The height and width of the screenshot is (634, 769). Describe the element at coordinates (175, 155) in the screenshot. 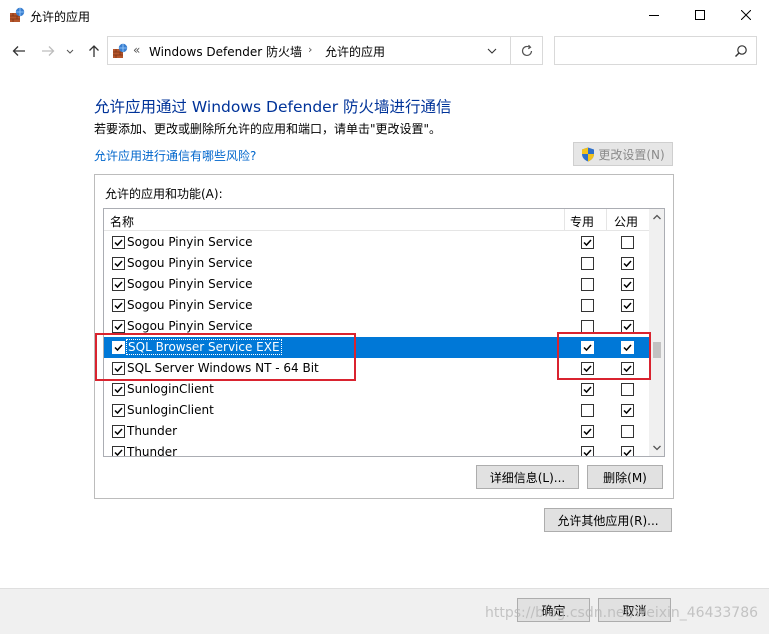

I see `risk-info-link: 允许应用进行通信有哪些风险?` at that location.